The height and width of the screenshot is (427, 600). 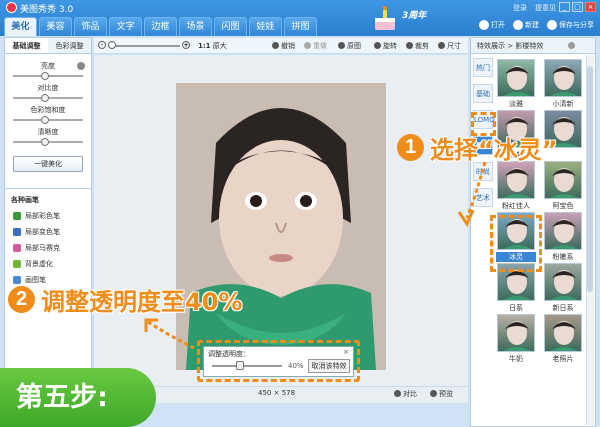 I want to click on undo-icon, so click(x=275, y=45).